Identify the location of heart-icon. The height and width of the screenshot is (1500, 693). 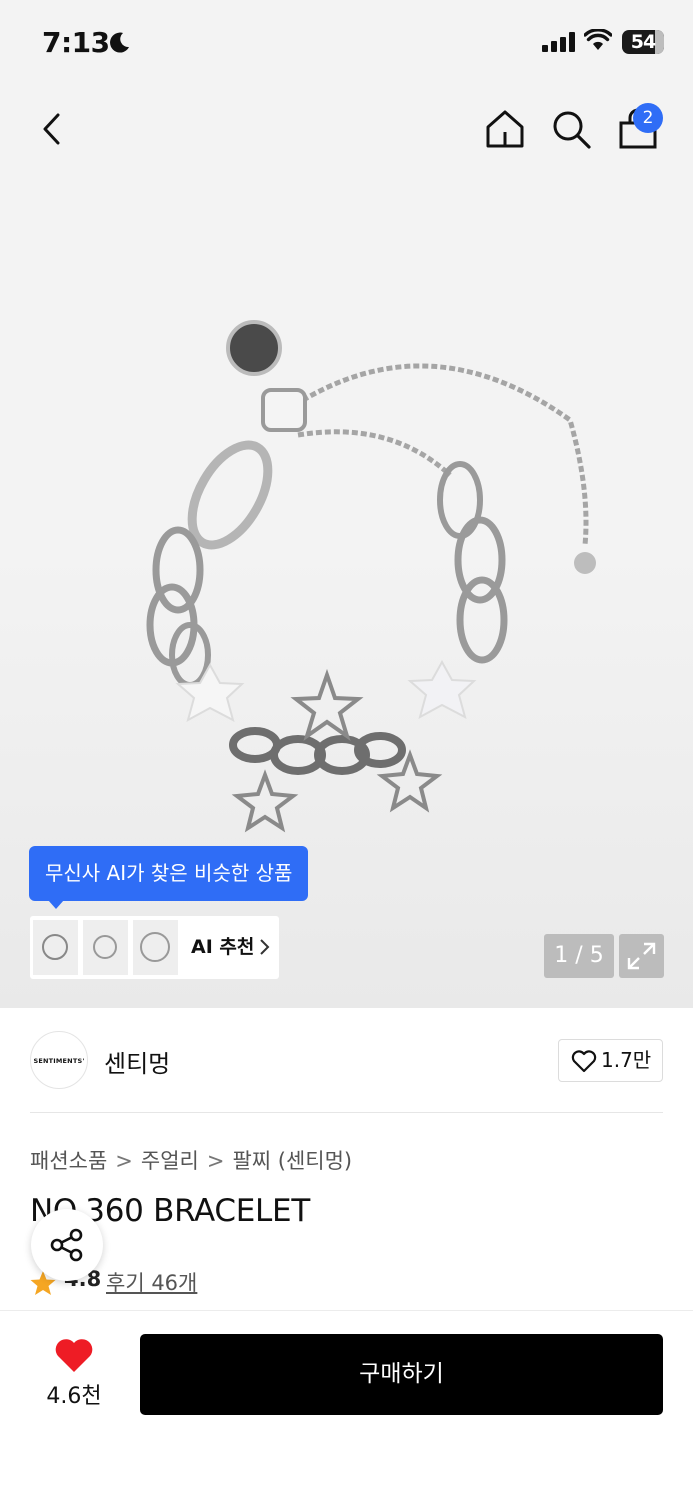
(74, 1356).